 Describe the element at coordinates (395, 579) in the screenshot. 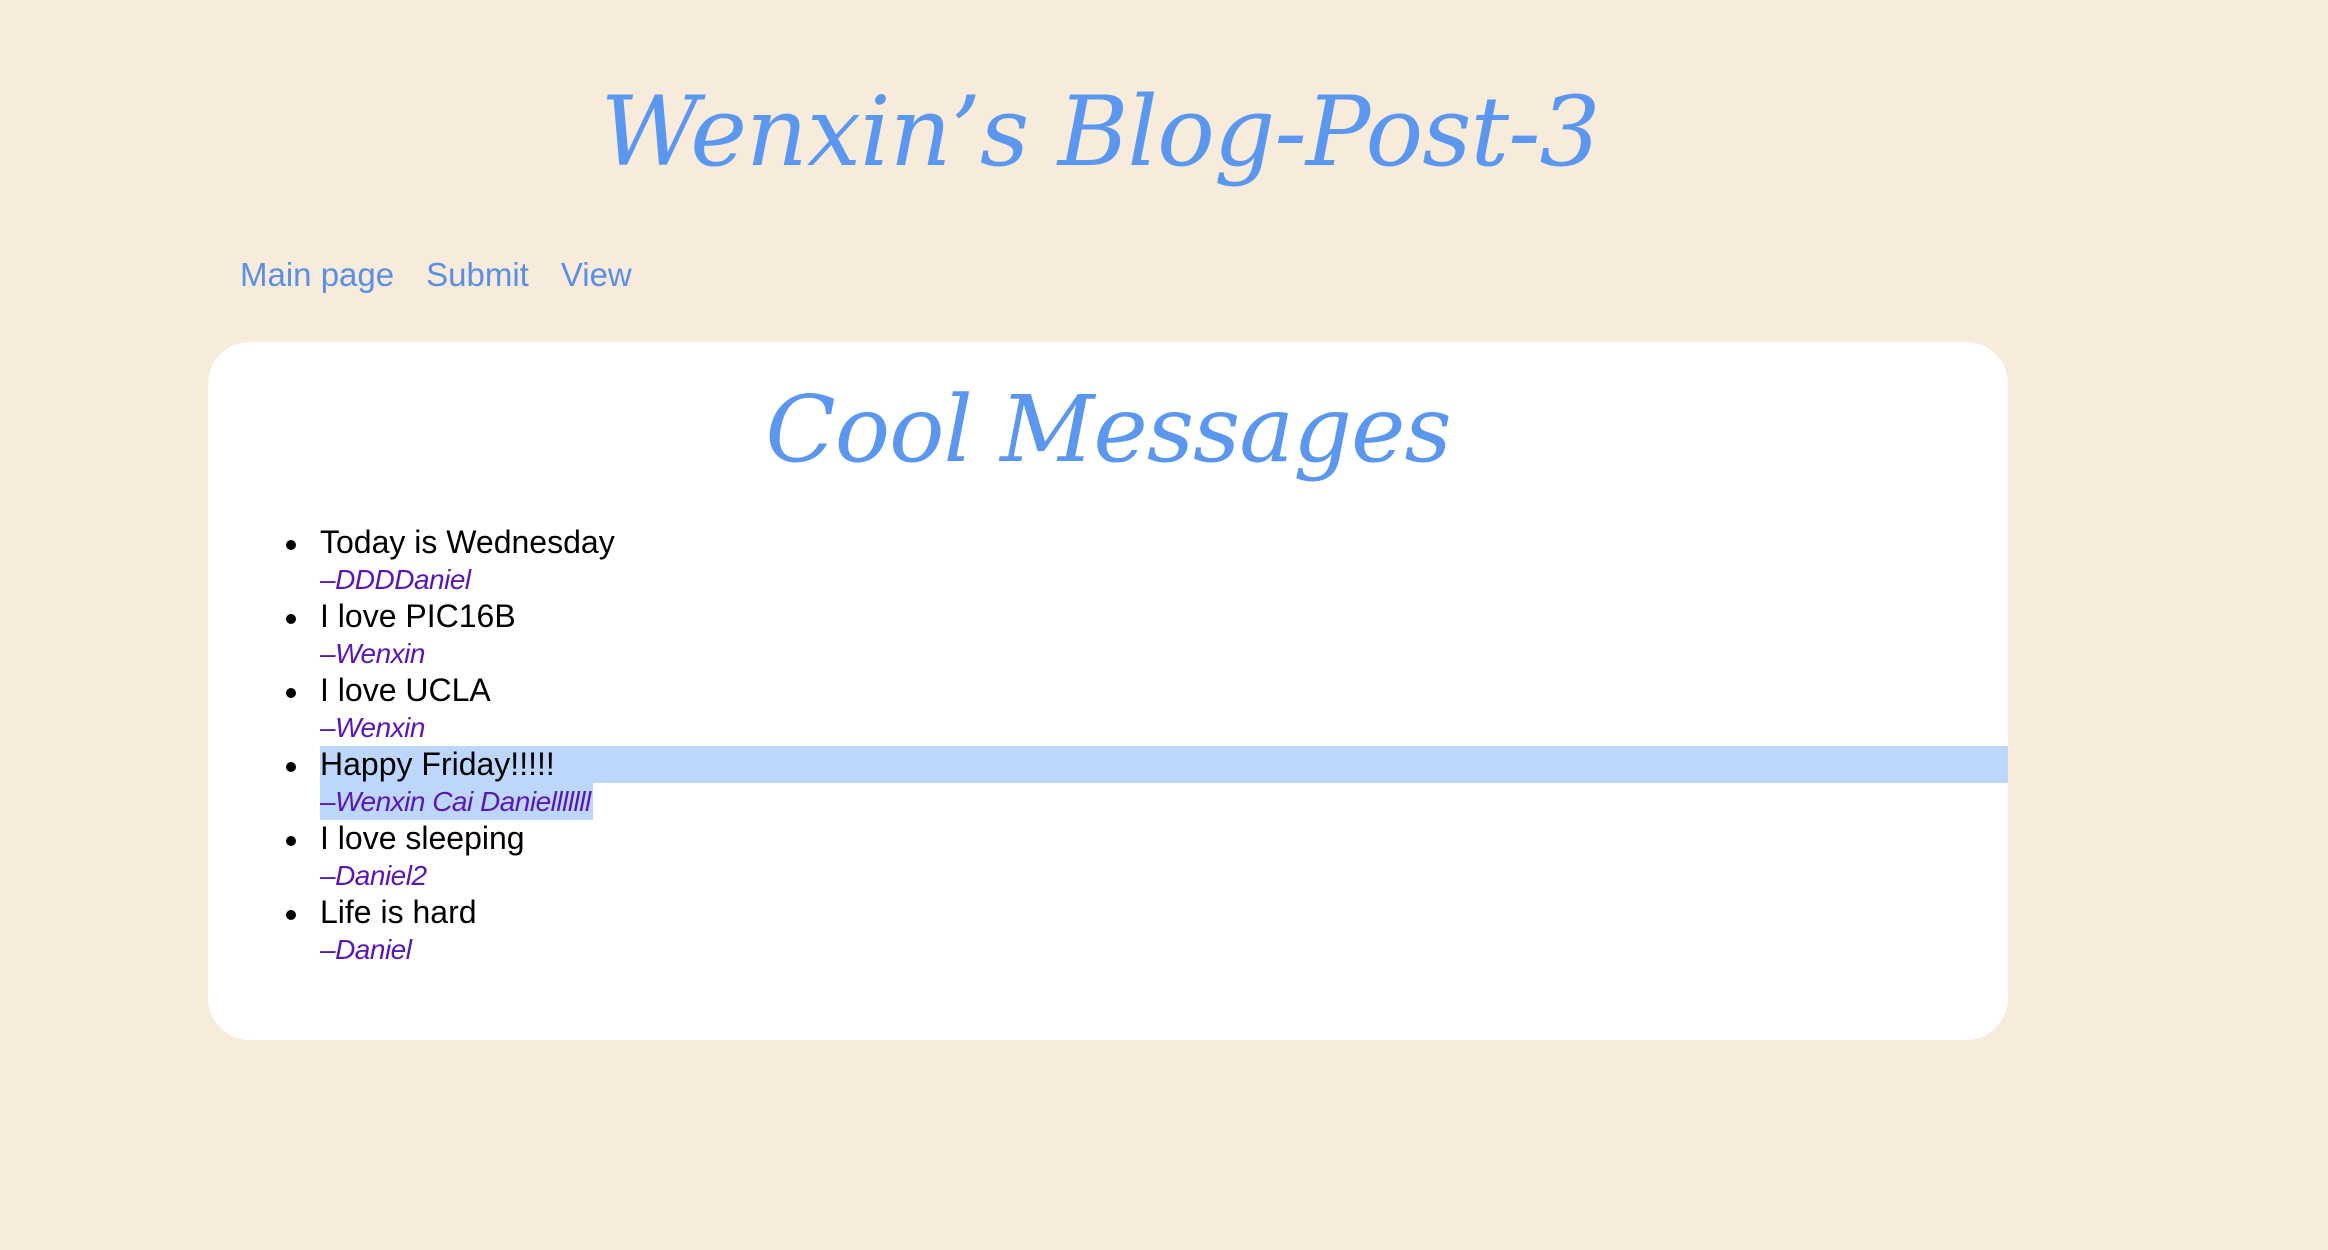

I see `message-author: –DDDDaniel` at that location.